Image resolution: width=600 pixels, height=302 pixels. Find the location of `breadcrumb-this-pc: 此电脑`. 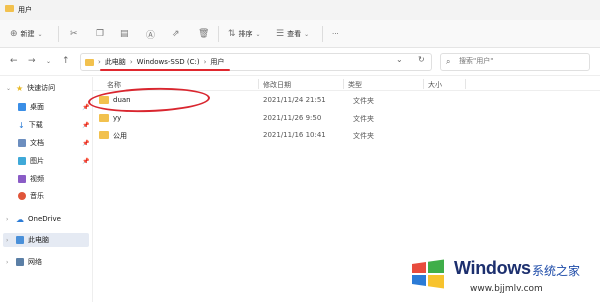

breadcrumb-this-pc: 此电脑 is located at coordinates (115, 62).